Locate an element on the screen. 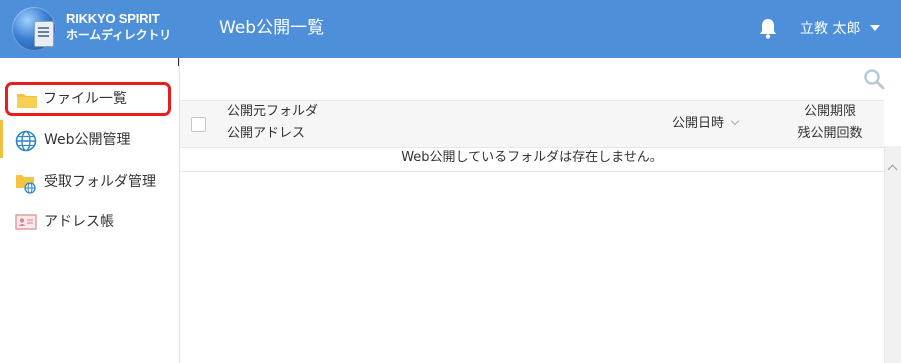 This screenshot has height=363, width=901. sidebar-item-label: ファイル一覧 is located at coordinates (85, 99).